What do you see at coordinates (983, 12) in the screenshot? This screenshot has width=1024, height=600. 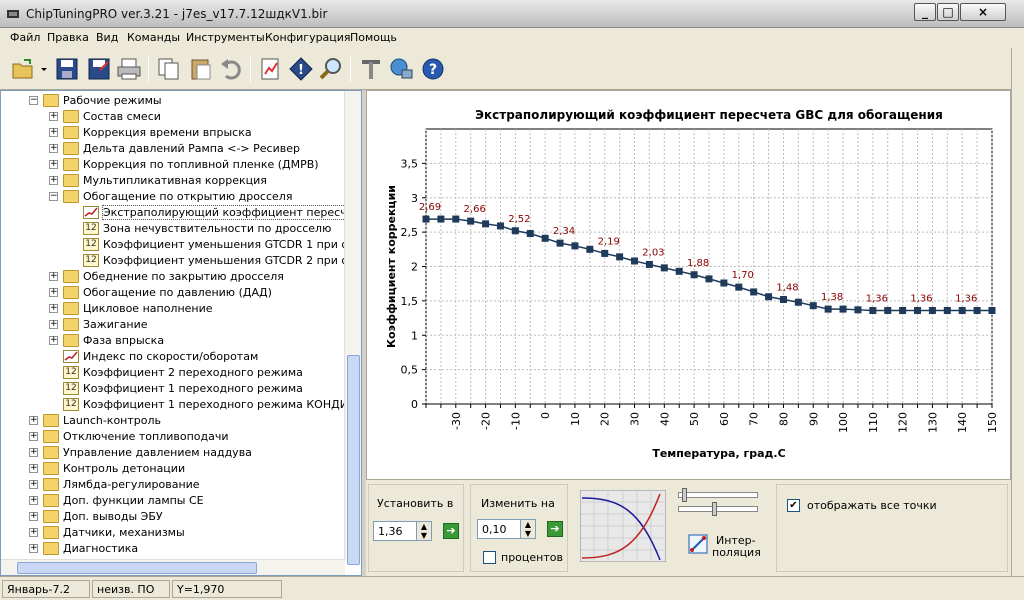 I see `close-button: ×` at bounding box center [983, 12].